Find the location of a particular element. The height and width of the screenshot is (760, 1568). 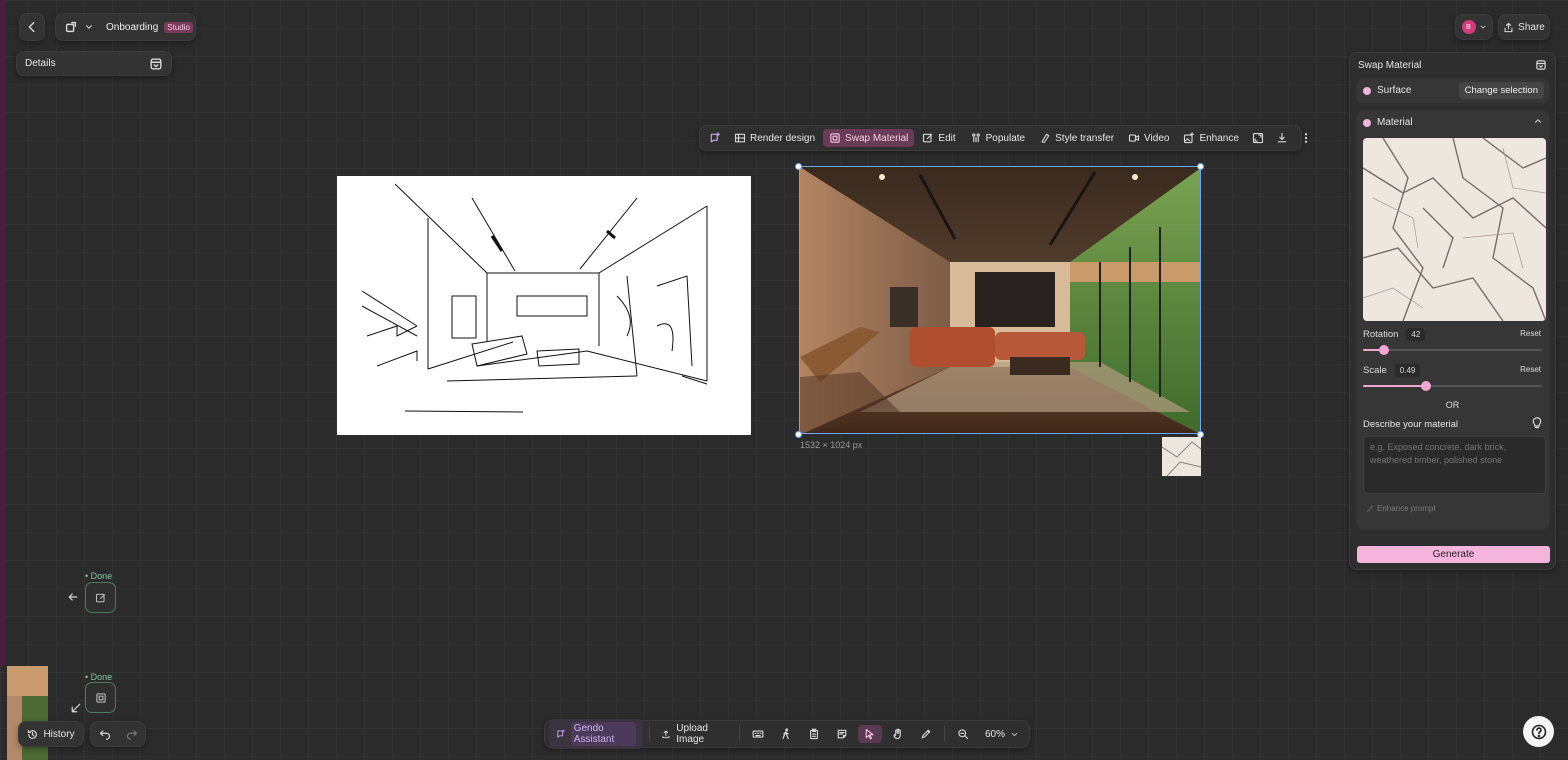

help-button is located at coordinates (1538, 731).